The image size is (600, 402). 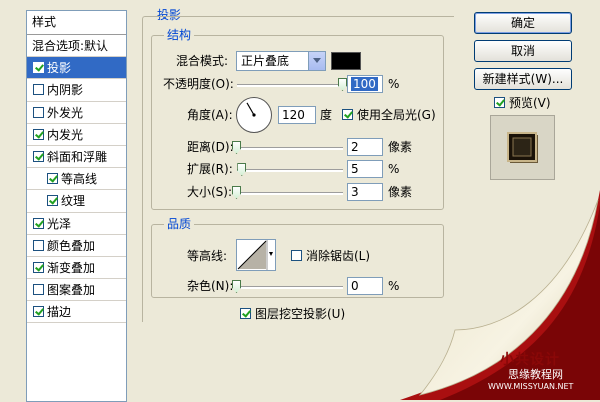 I want to click on watermark-logo: 小共设计, so click(x=530, y=360).